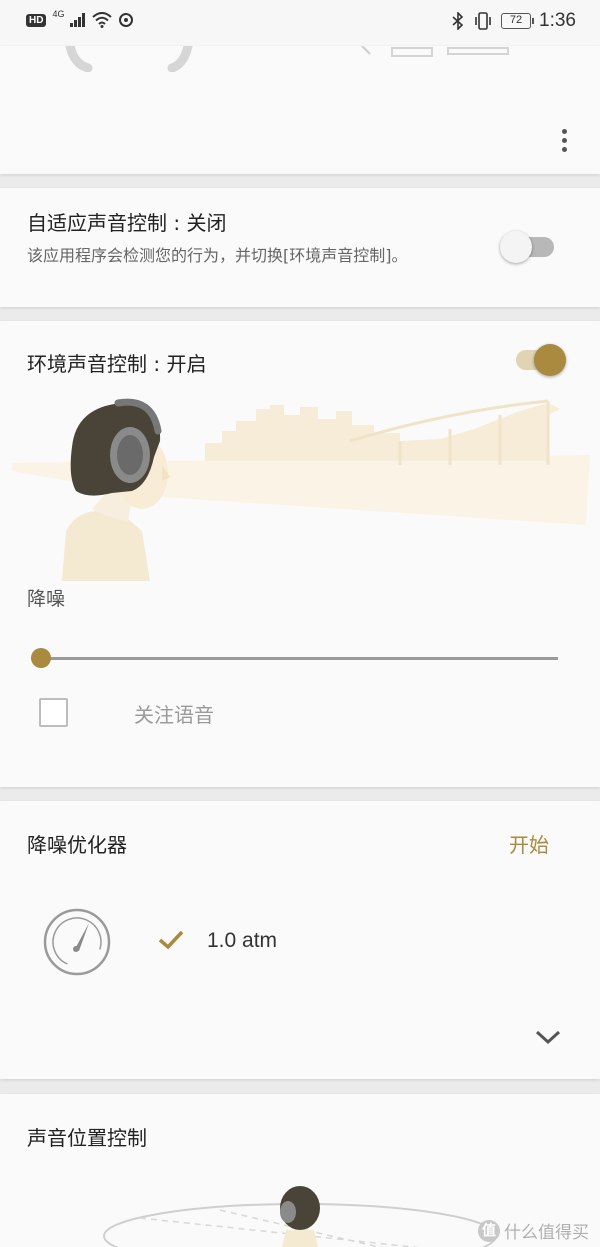 The image size is (600, 1247). Describe the element at coordinates (117, 364) in the screenshot. I see `ambient-sound-title: 环境声音控制 : 开启` at that location.